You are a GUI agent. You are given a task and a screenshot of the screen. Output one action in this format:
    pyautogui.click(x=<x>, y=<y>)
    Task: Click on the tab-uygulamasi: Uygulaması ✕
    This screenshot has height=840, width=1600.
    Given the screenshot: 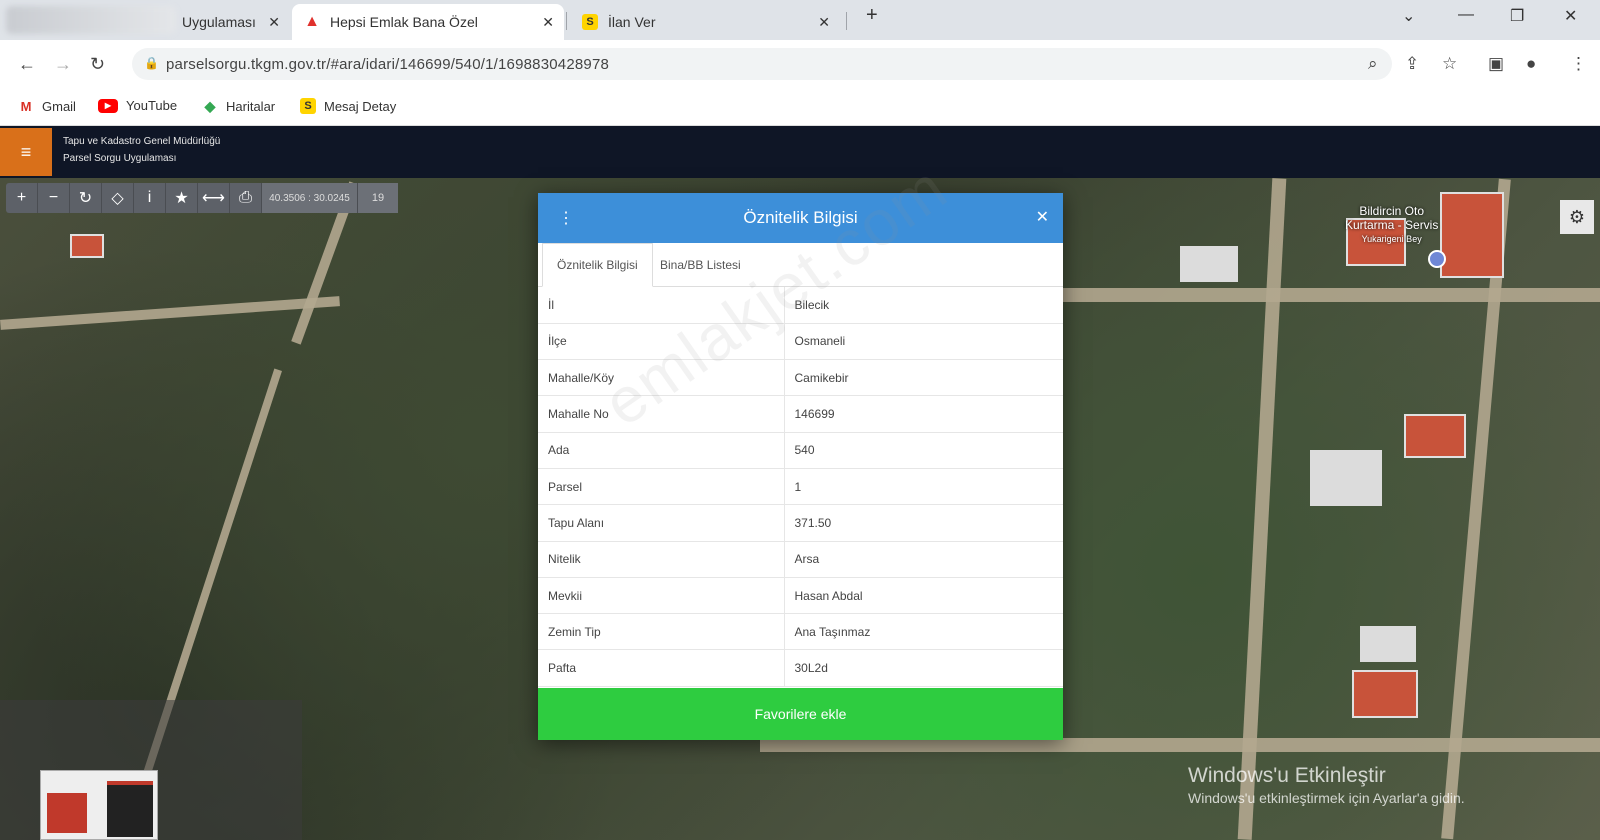 What is the action you would take?
    pyautogui.click(x=230, y=22)
    